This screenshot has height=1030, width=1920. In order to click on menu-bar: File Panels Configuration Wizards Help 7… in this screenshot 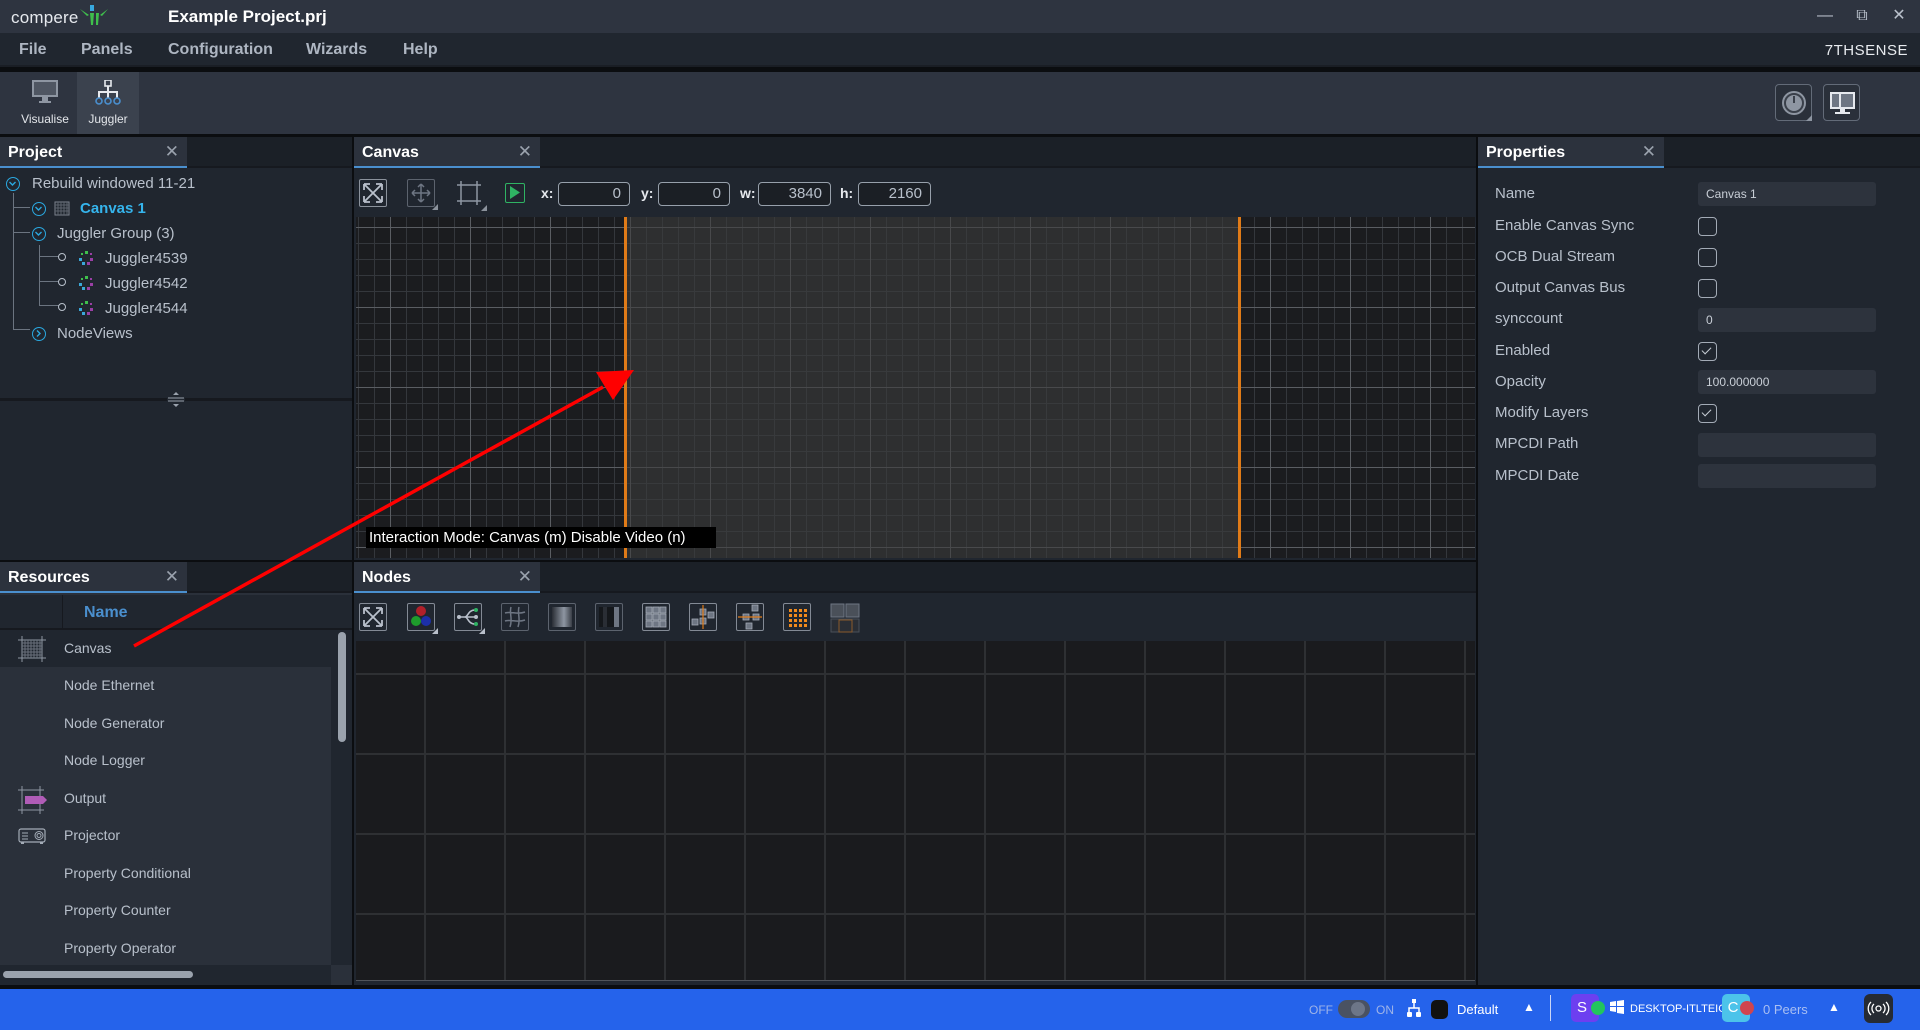, I will do `click(960, 50)`.